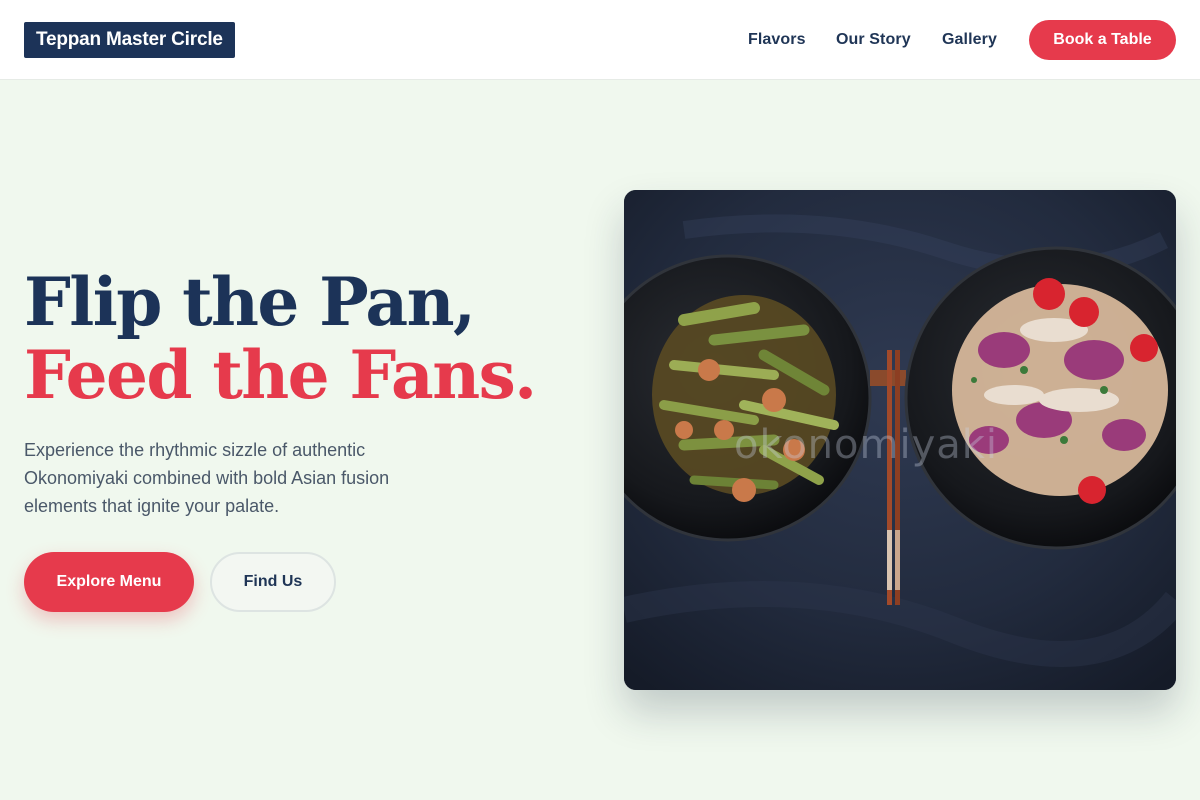 This screenshot has height=800, width=1200. What do you see at coordinates (273, 582) in the screenshot?
I see `find-us-button: Find Us` at bounding box center [273, 582].